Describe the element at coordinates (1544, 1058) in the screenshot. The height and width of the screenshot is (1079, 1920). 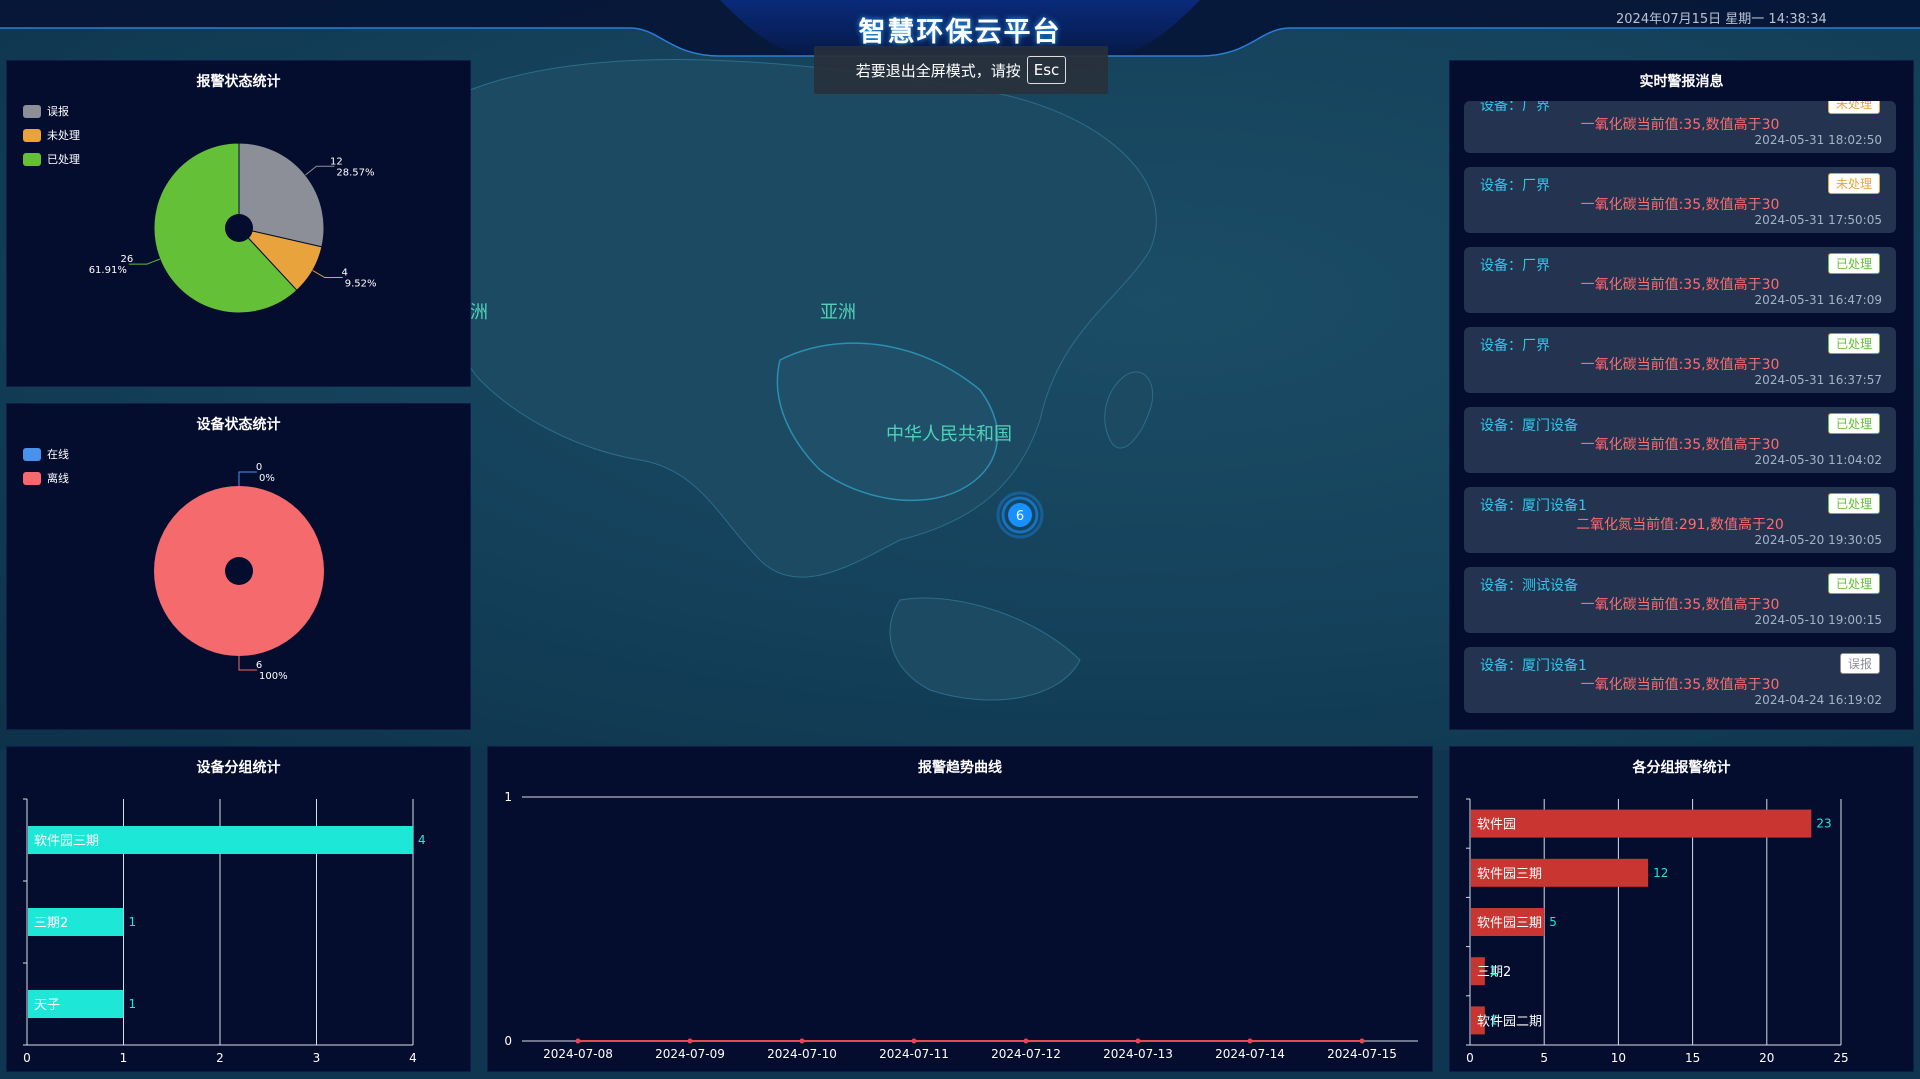
I see `x-tick-label: 5` at that location.